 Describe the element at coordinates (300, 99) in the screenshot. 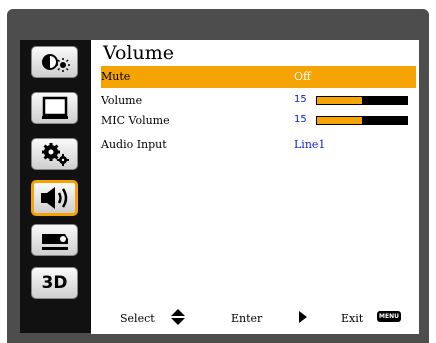

I see `volume-value: 15` at that location.